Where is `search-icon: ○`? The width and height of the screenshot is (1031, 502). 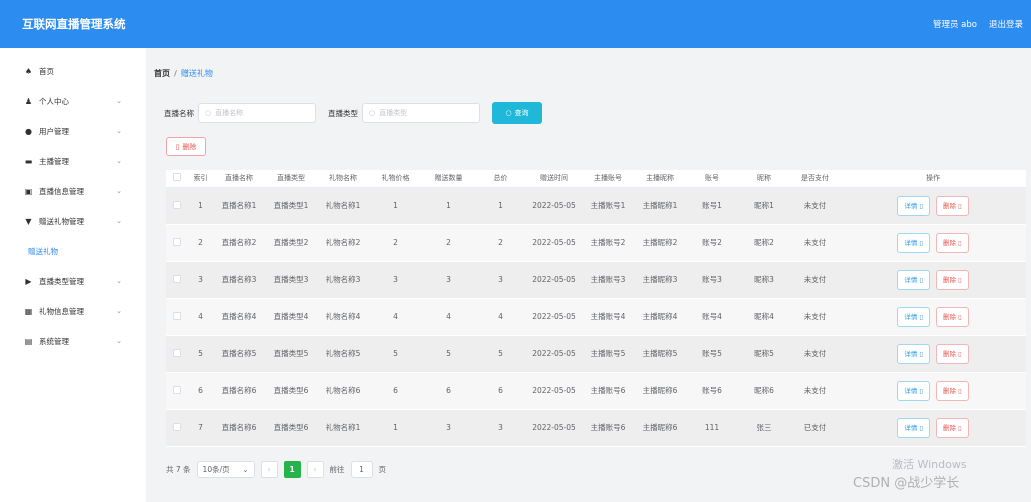
search-icon: ○ is located at coordinates (508, 113).